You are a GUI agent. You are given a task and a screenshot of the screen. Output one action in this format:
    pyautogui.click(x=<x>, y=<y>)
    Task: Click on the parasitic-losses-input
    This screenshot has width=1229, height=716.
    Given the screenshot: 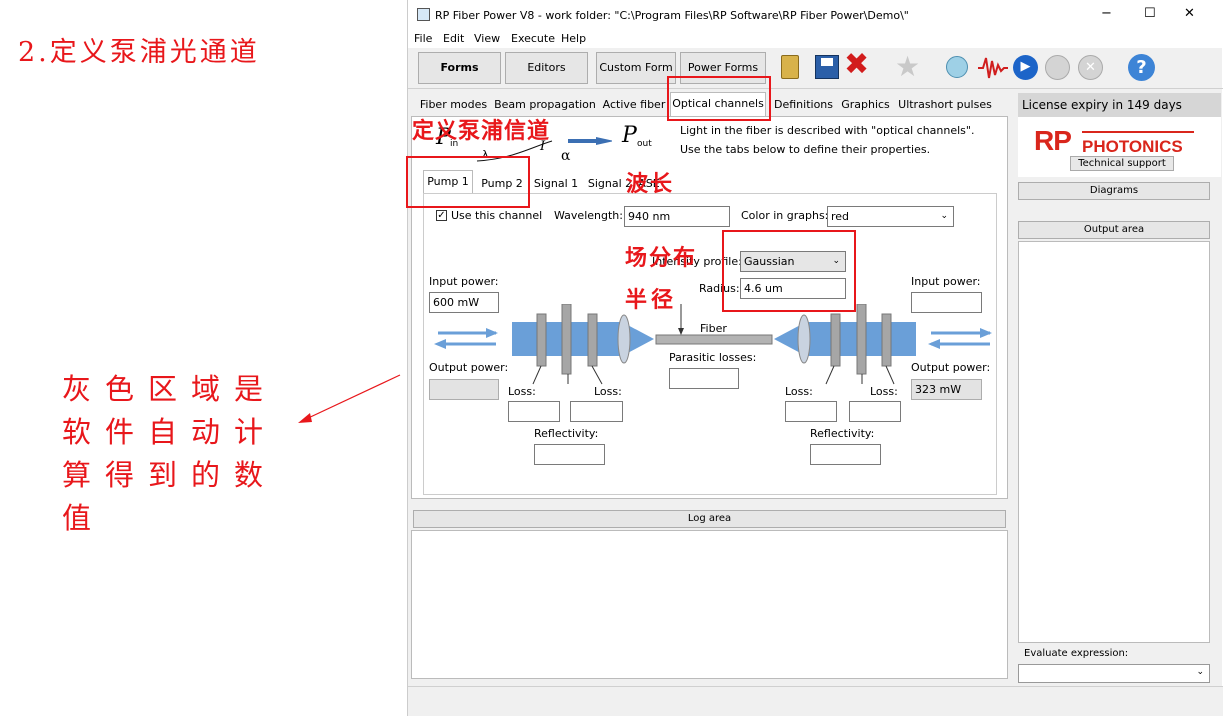 What is the action you would take?
    pyautogui.click(x=704, y=378)
    